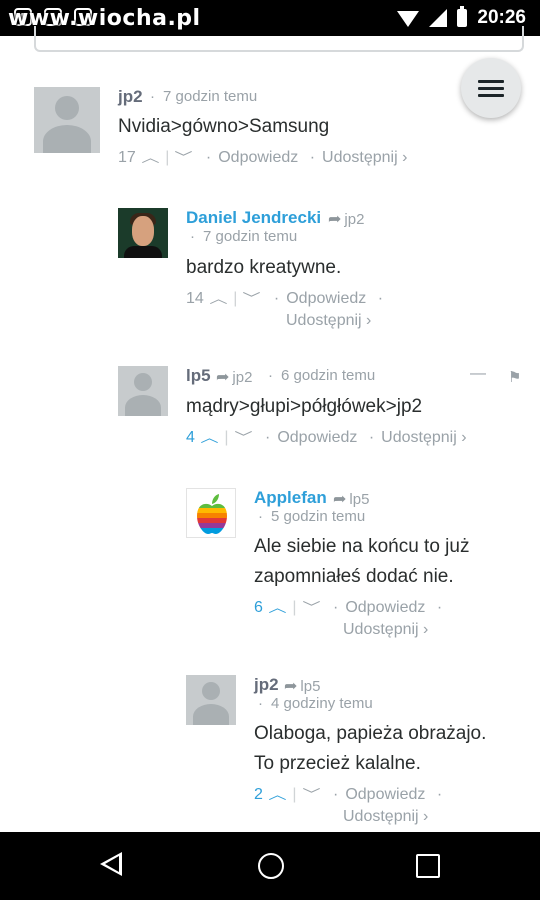  Describe the element at coordinates (304, 406) in the screenshot. I see `comment-text: mądry>głupi>półgłówek>jp2` at that location.